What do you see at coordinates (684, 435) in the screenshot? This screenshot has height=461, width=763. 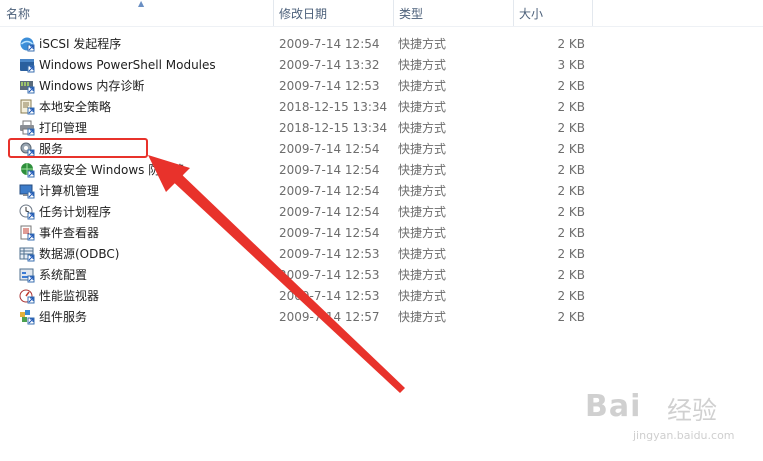 I see `watermark-url: jingyan.baidu.com` at bounding box center [684, 435].